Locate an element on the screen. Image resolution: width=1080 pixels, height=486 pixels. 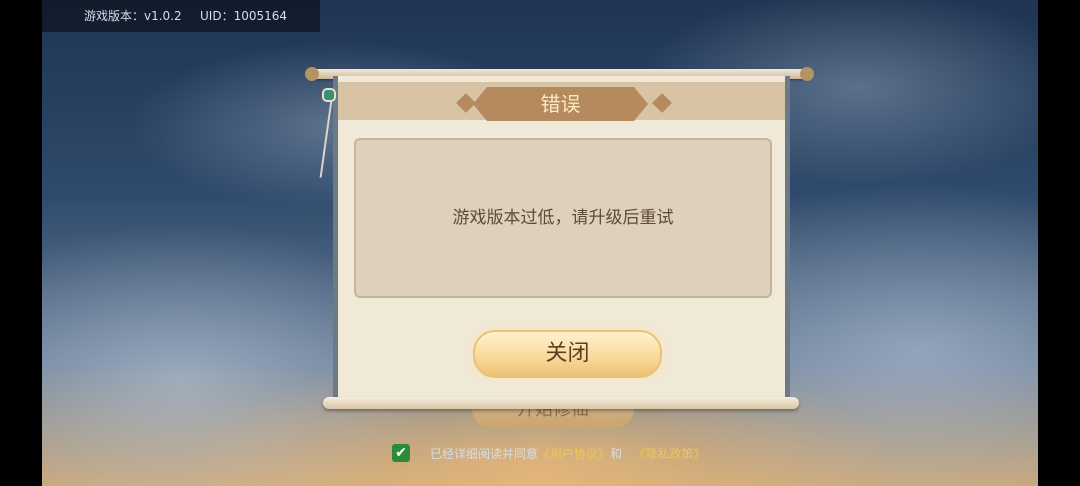
version-info-bar: 游戏版本：v1.0.2 UID：1005164 is located at coordinates (181, 16).